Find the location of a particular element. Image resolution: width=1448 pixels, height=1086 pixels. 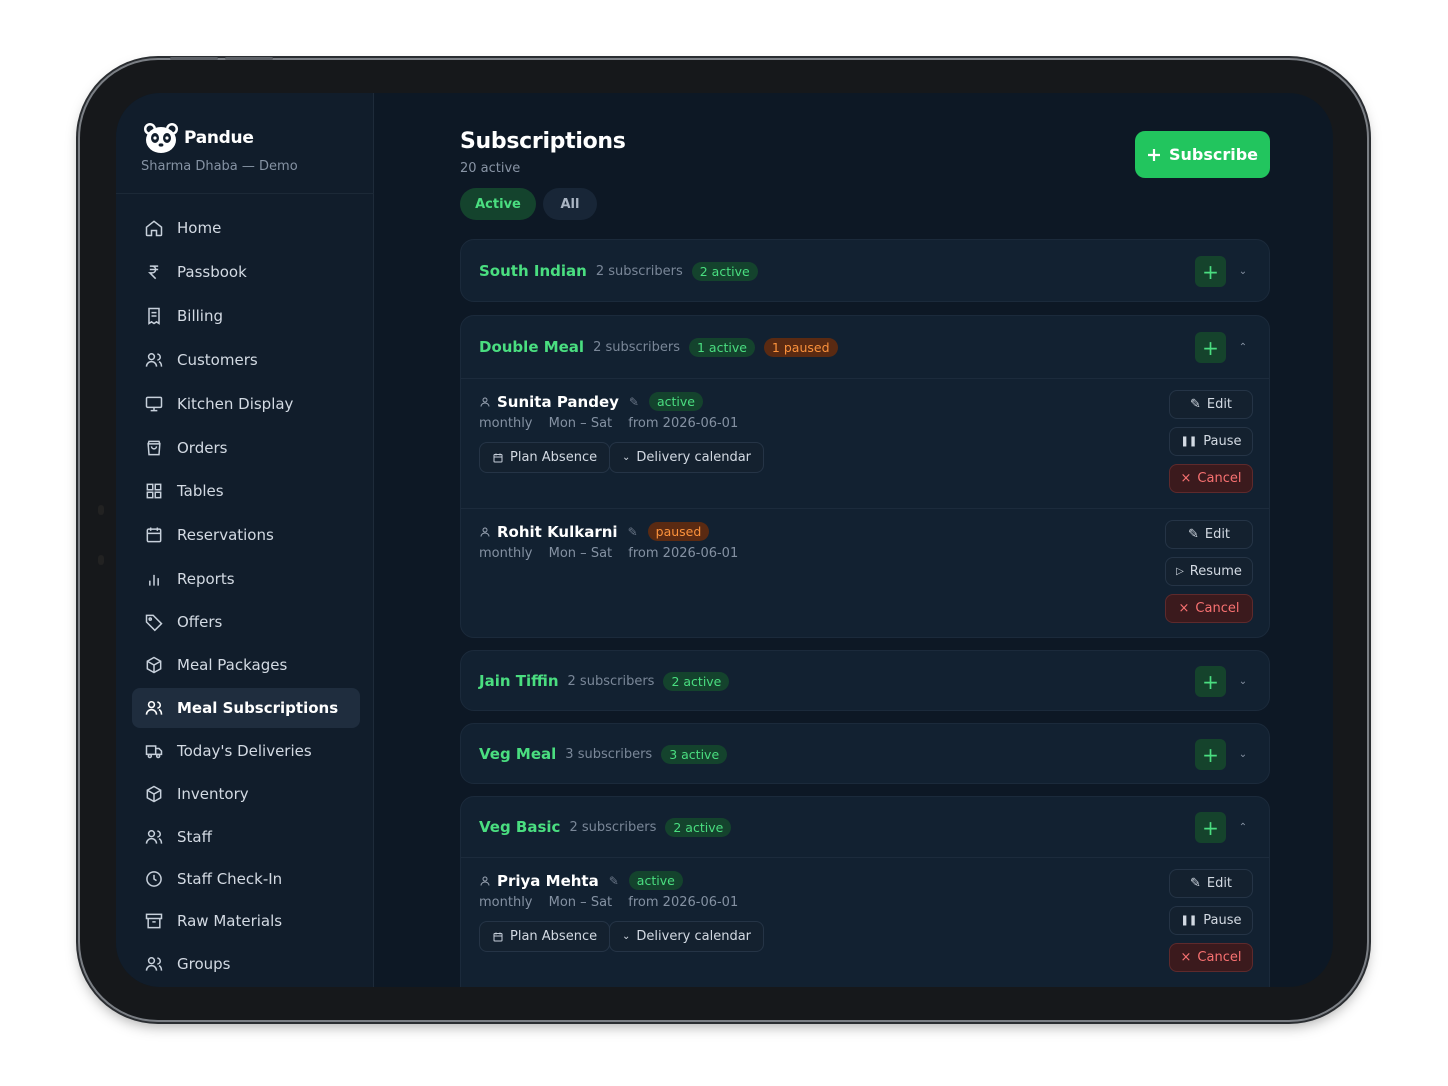

plus-icon is located at coordinates (1153, 154).